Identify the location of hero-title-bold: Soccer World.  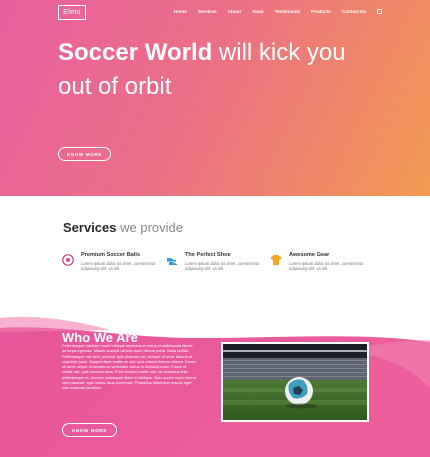
(135, 52).